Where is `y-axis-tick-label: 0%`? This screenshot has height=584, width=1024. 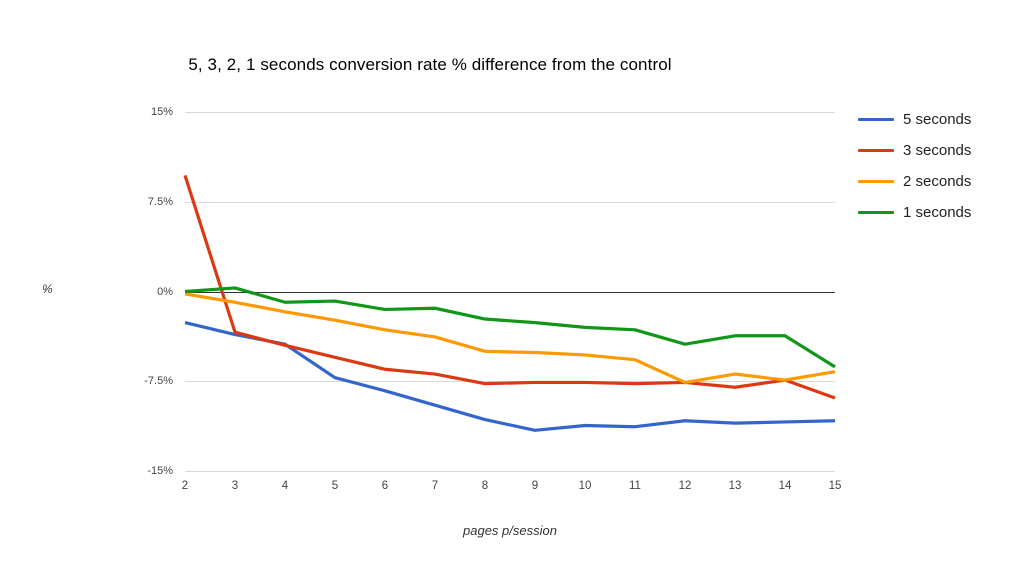 y-axis-tick-label: 0% is located at coordinates (165, 291).